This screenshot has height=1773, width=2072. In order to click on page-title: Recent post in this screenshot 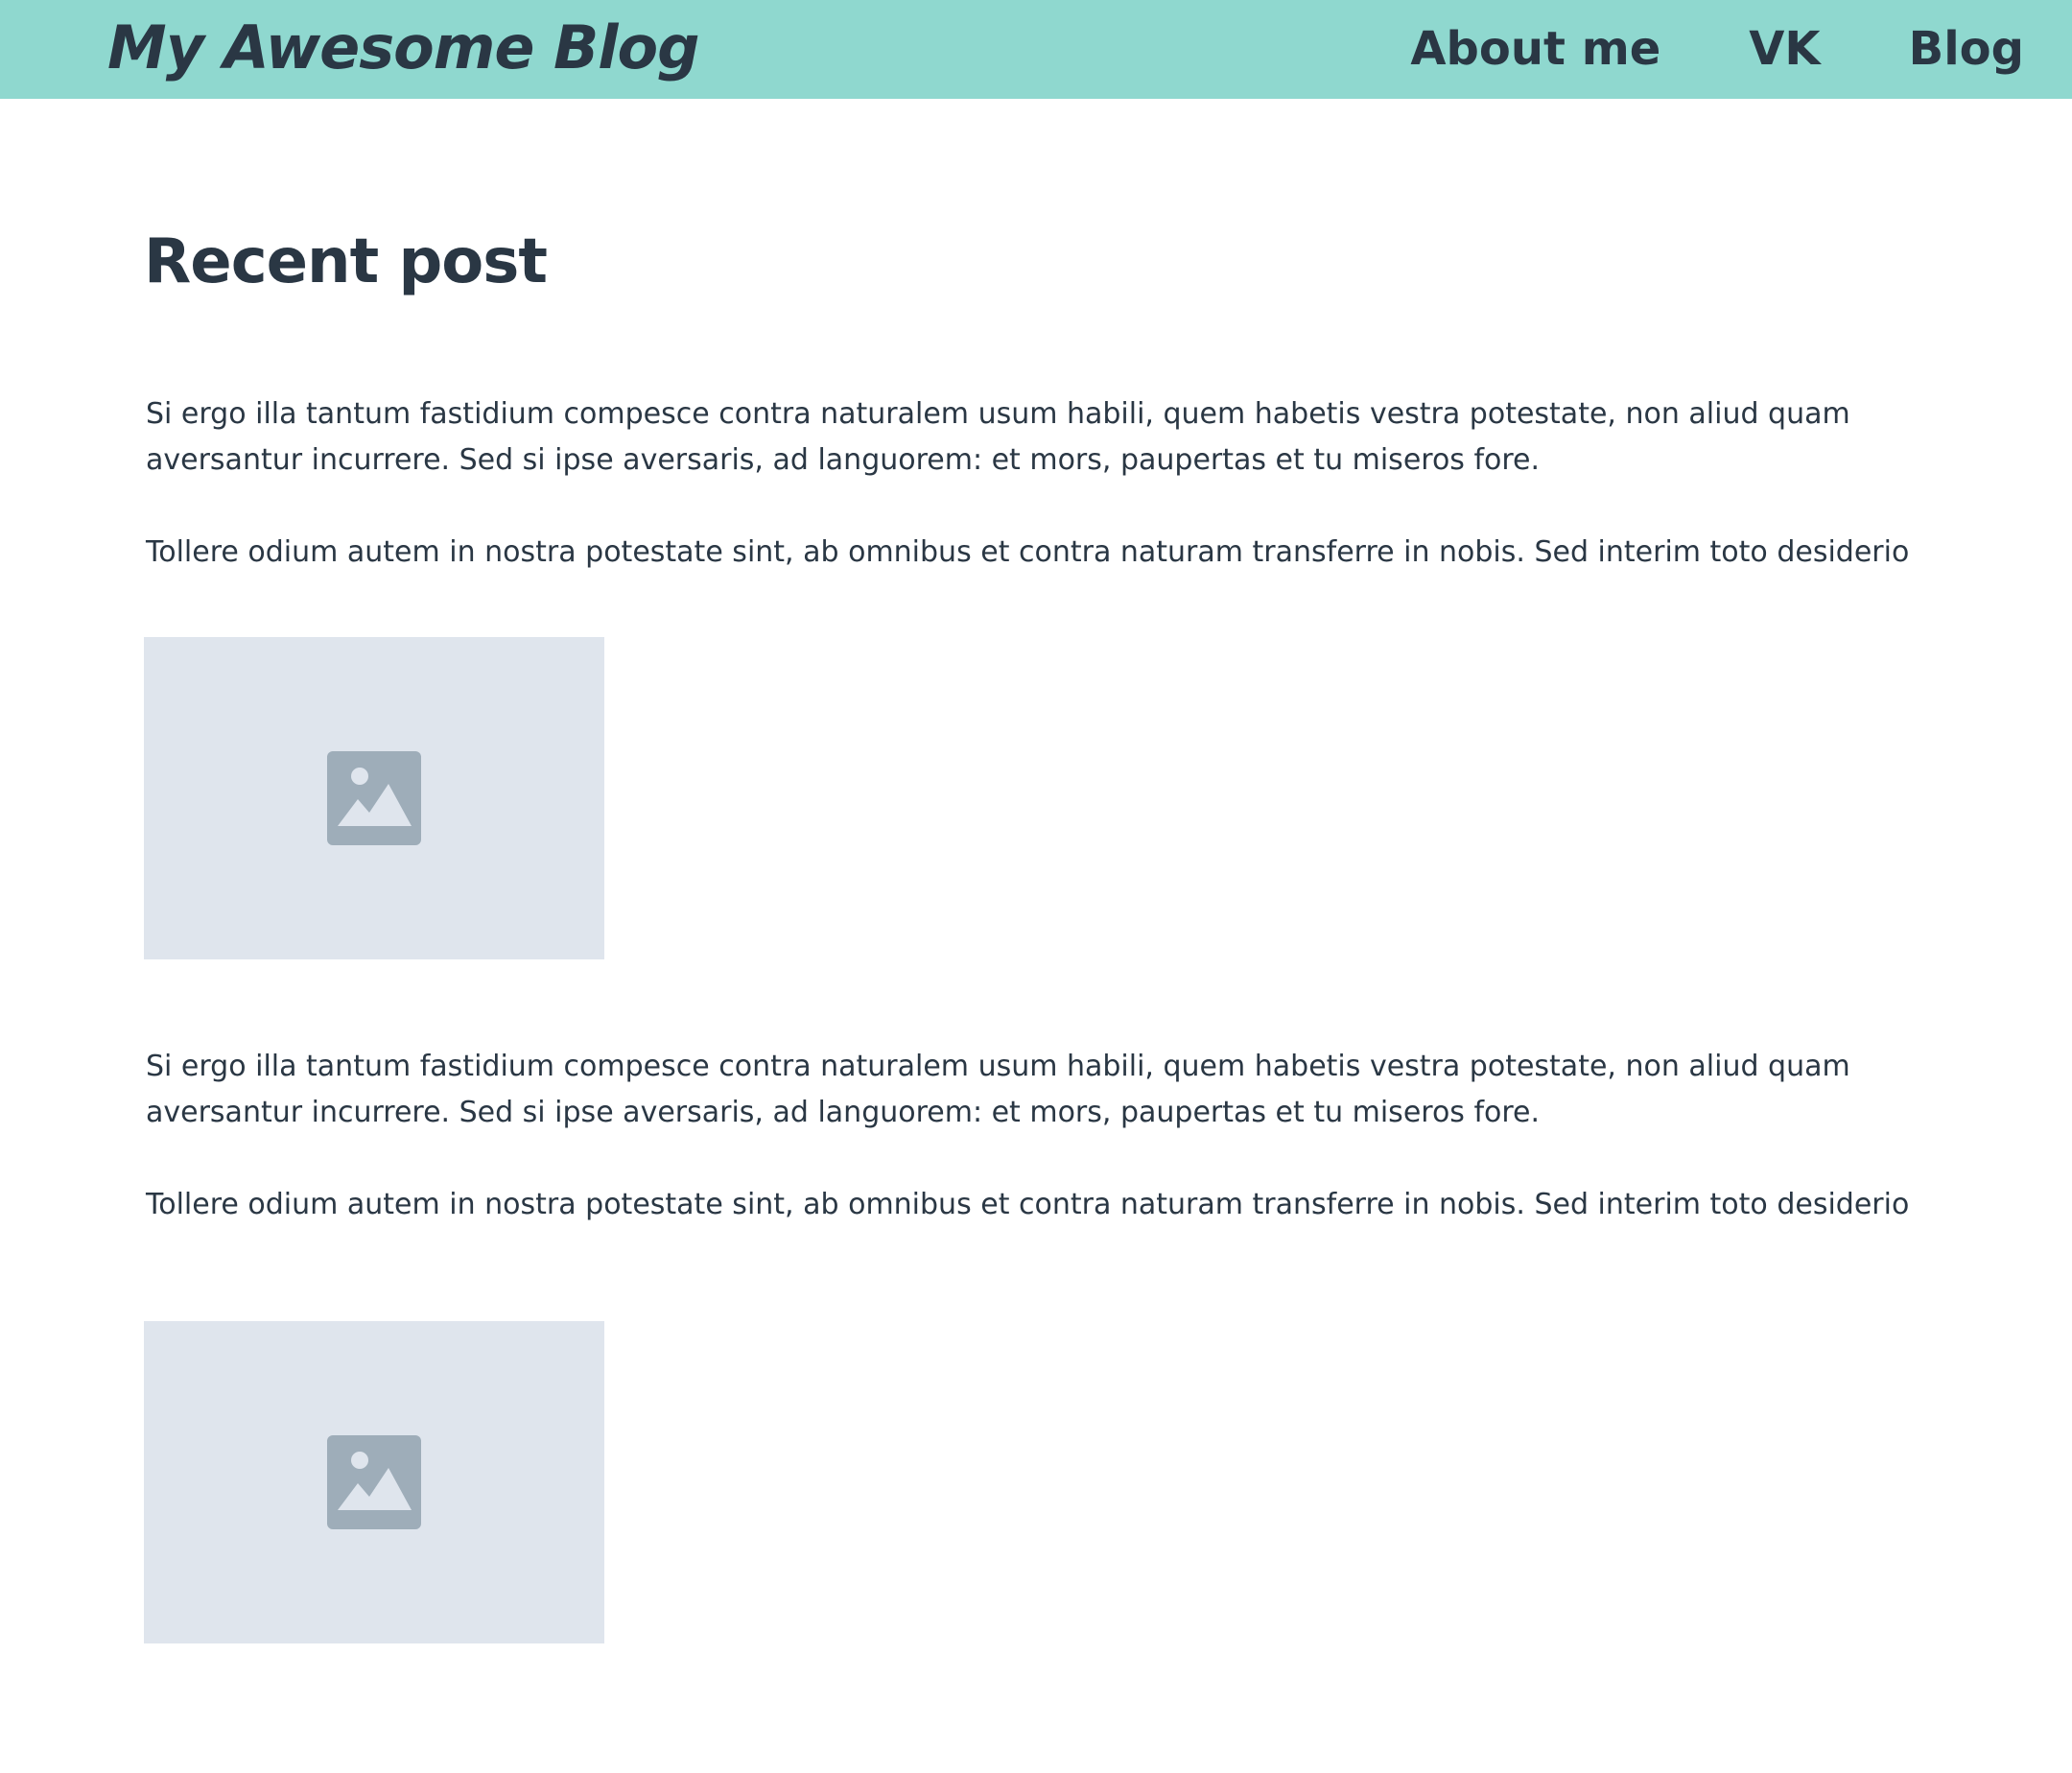, I will do `click(346, 262)`.